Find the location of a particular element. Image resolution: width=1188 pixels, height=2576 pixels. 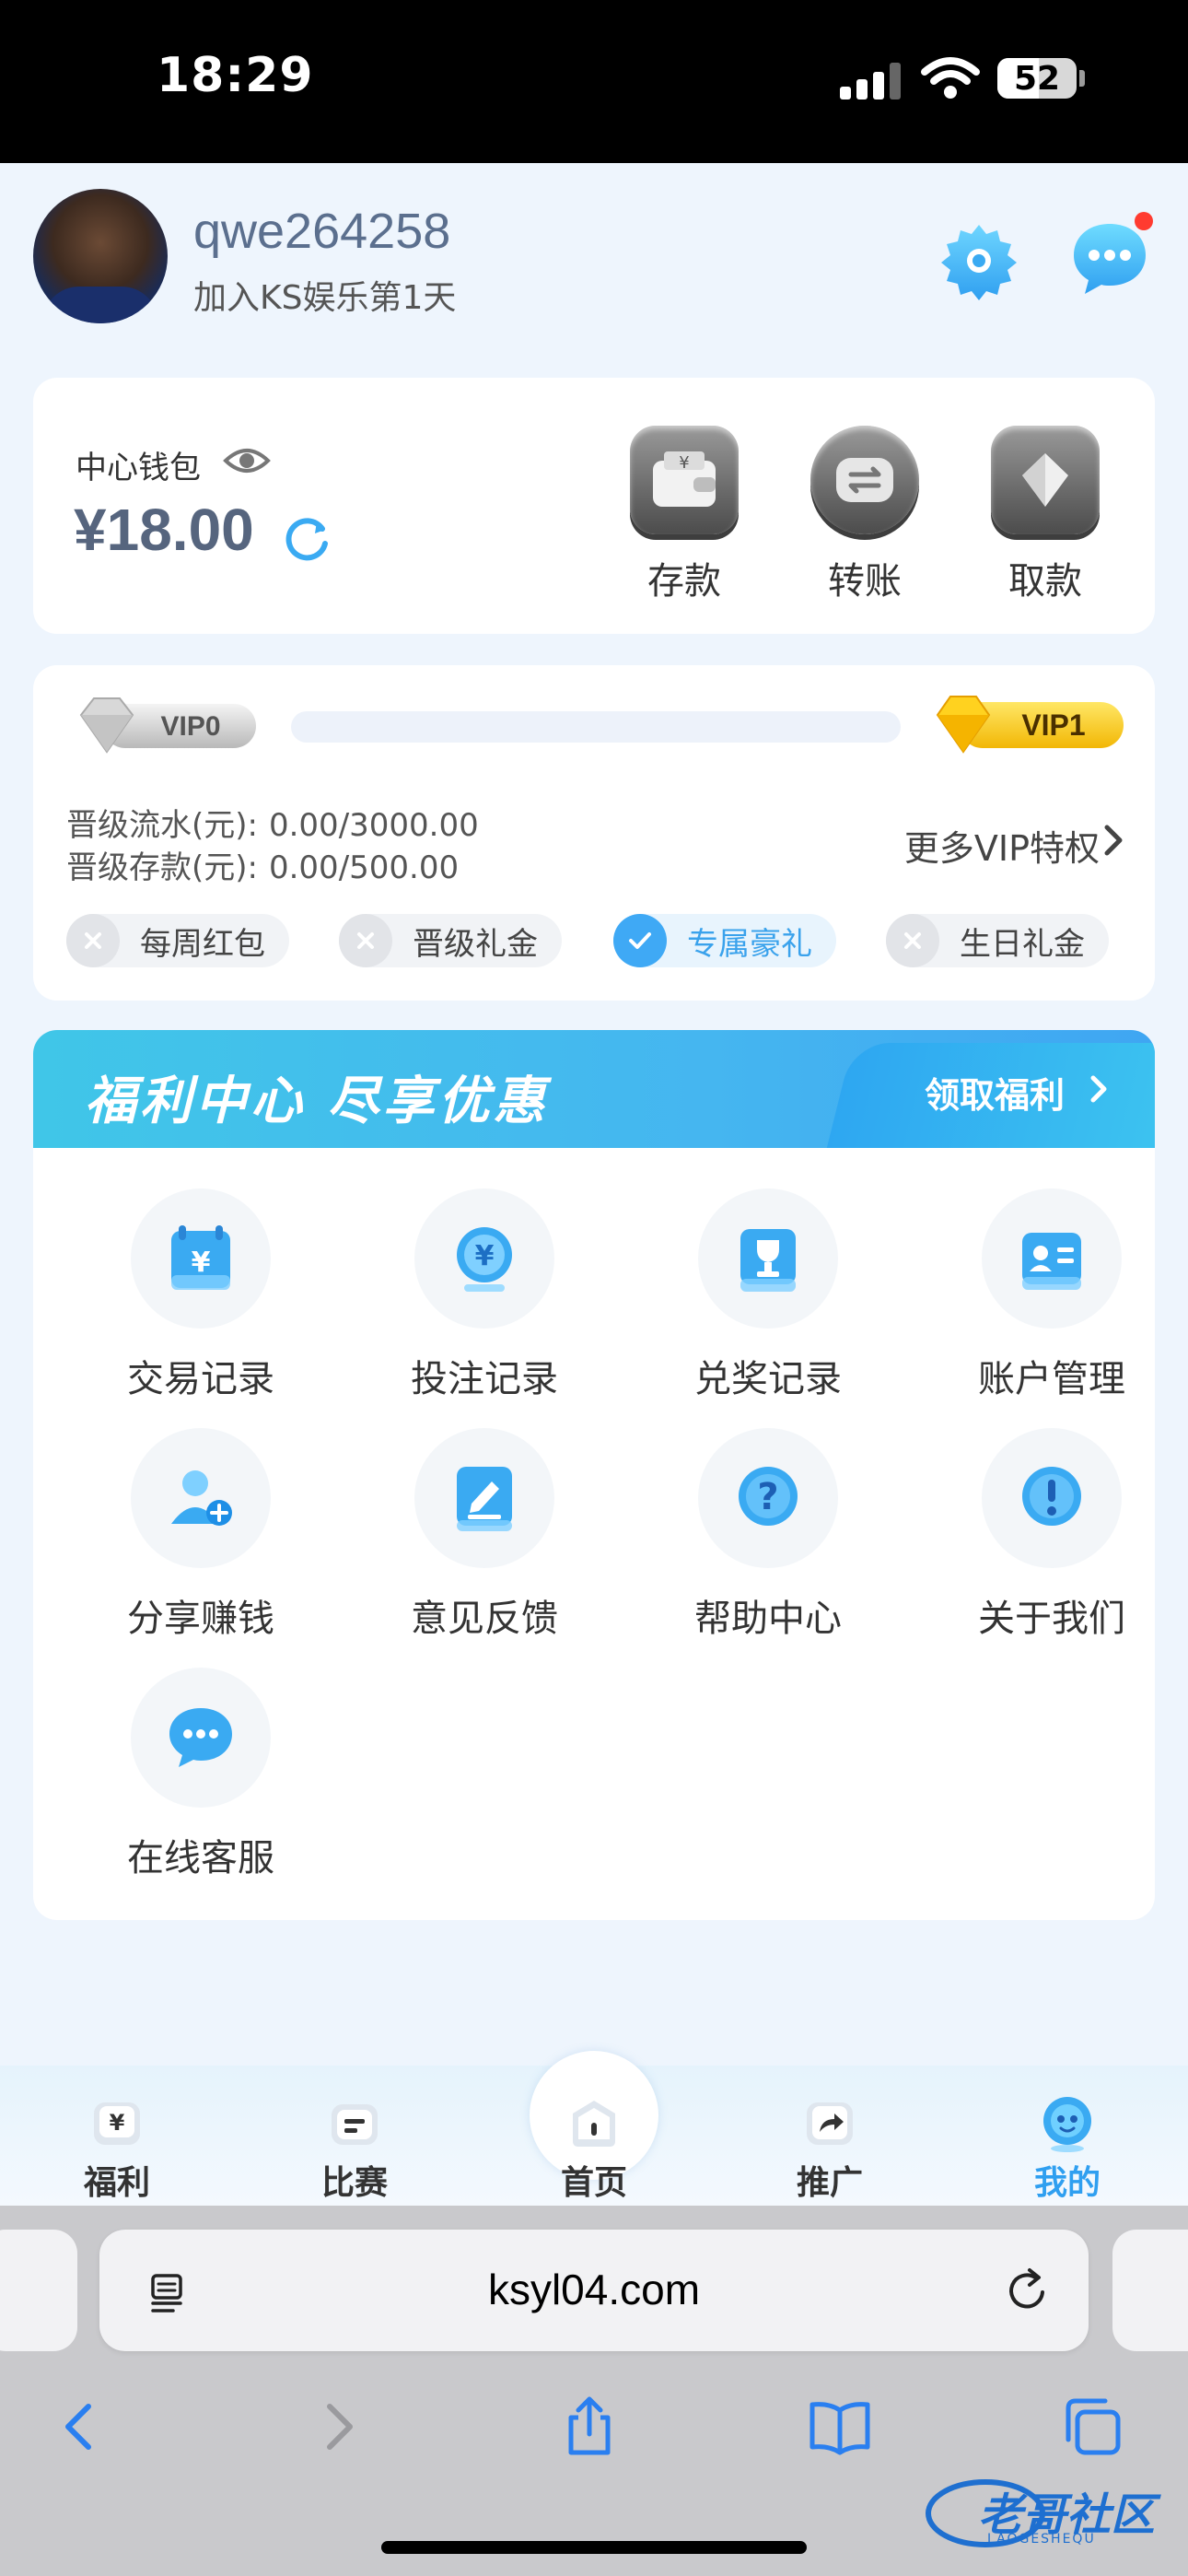

vip1-badge: VIP1 is located at coordinates (1030, 725).